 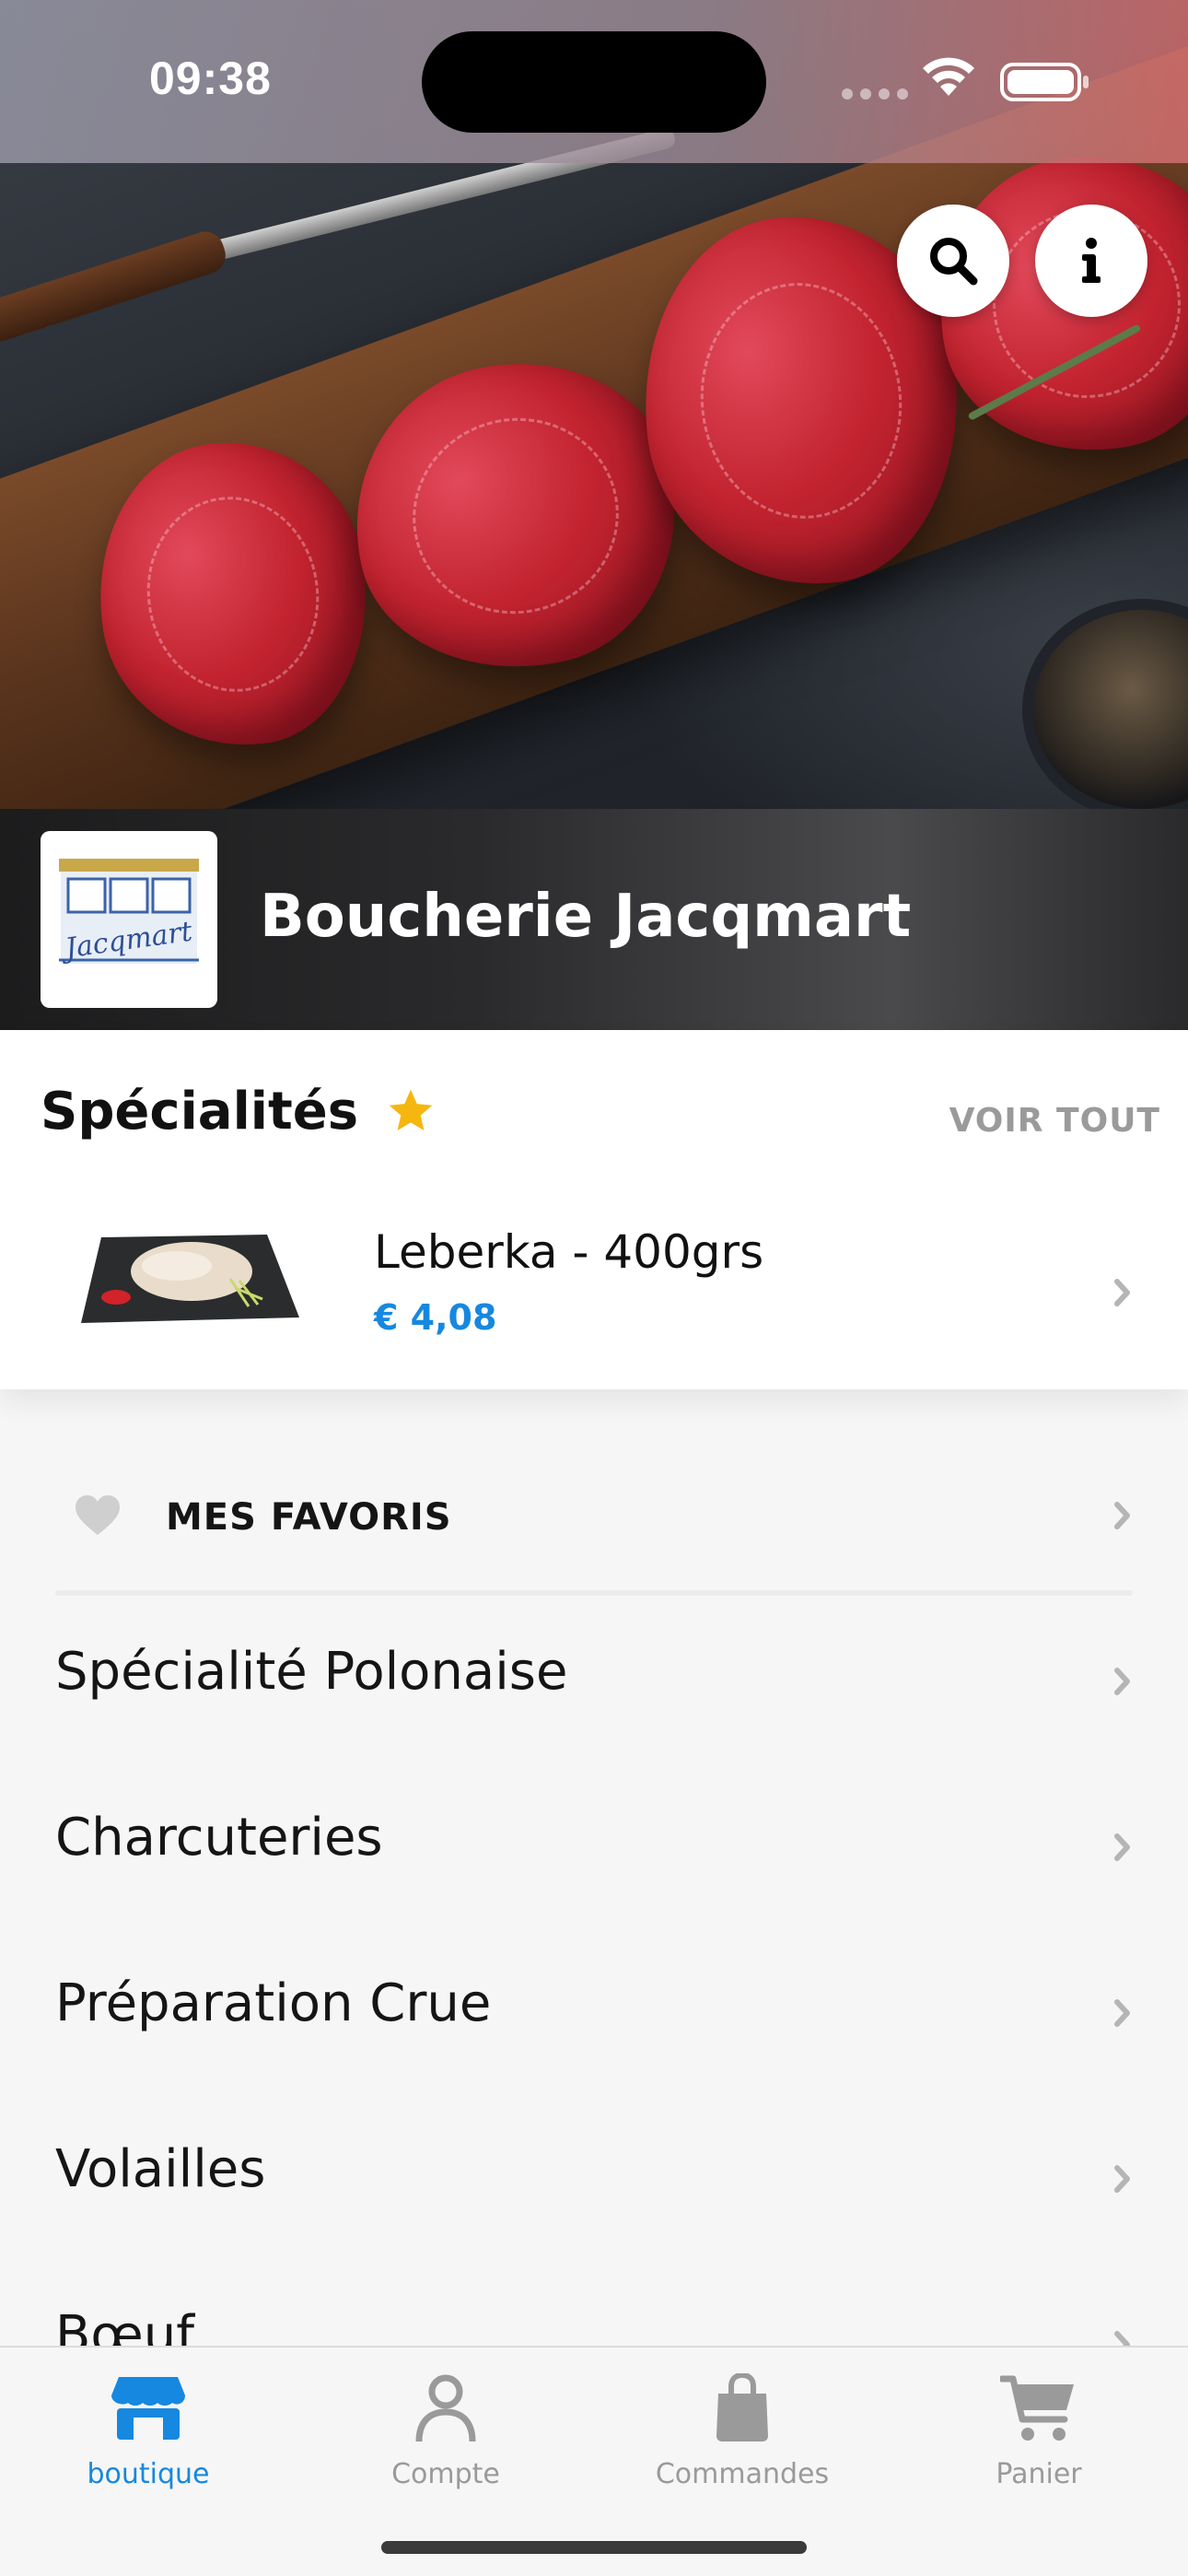 What do you see at coordinates (594, 2547) in the screenshot?
I see `home-indicator` at bounding box center [594, 2547].